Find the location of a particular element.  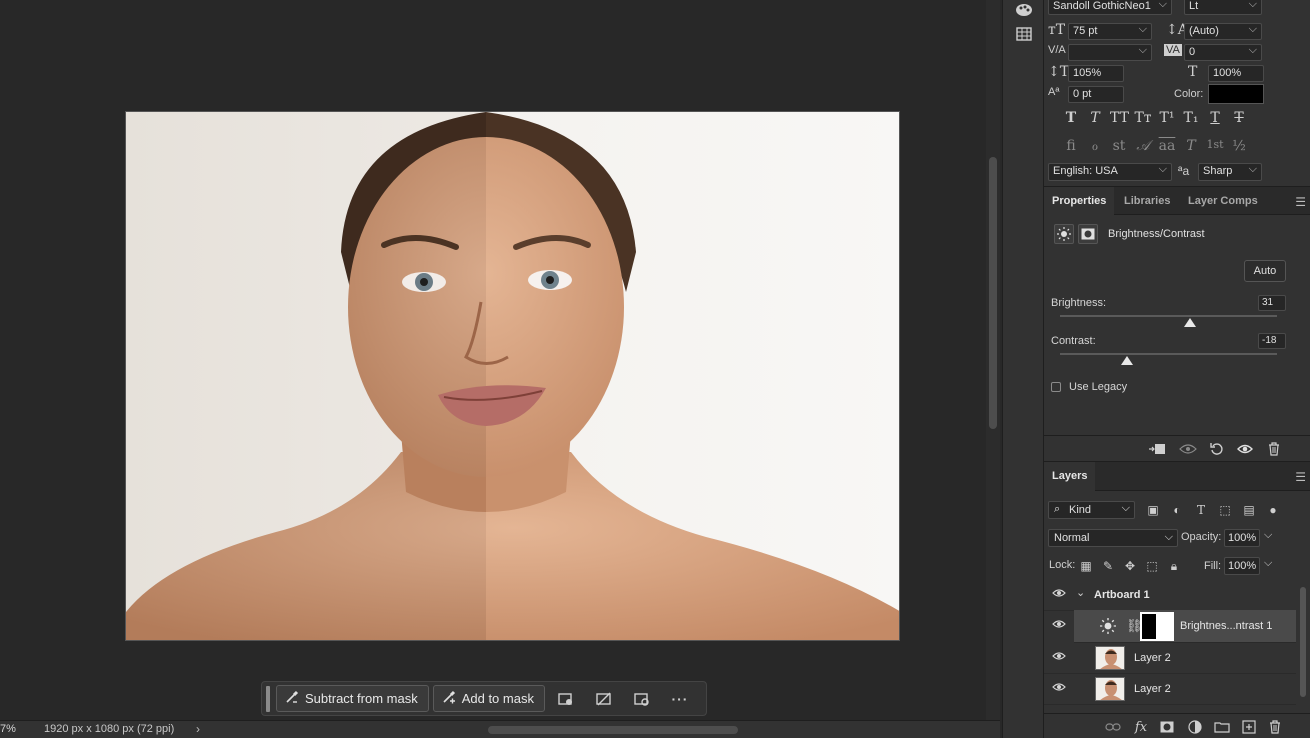

brightness-slider-knob is located at coordinates (1190, 322).